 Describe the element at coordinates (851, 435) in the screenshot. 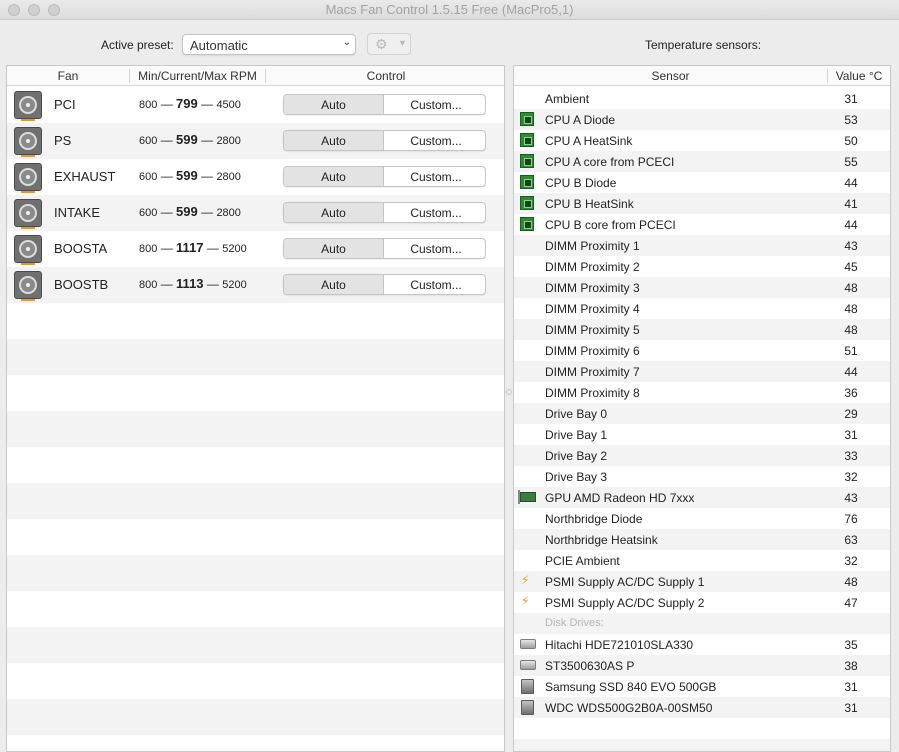

I see `sensor-value: 31` at that location.